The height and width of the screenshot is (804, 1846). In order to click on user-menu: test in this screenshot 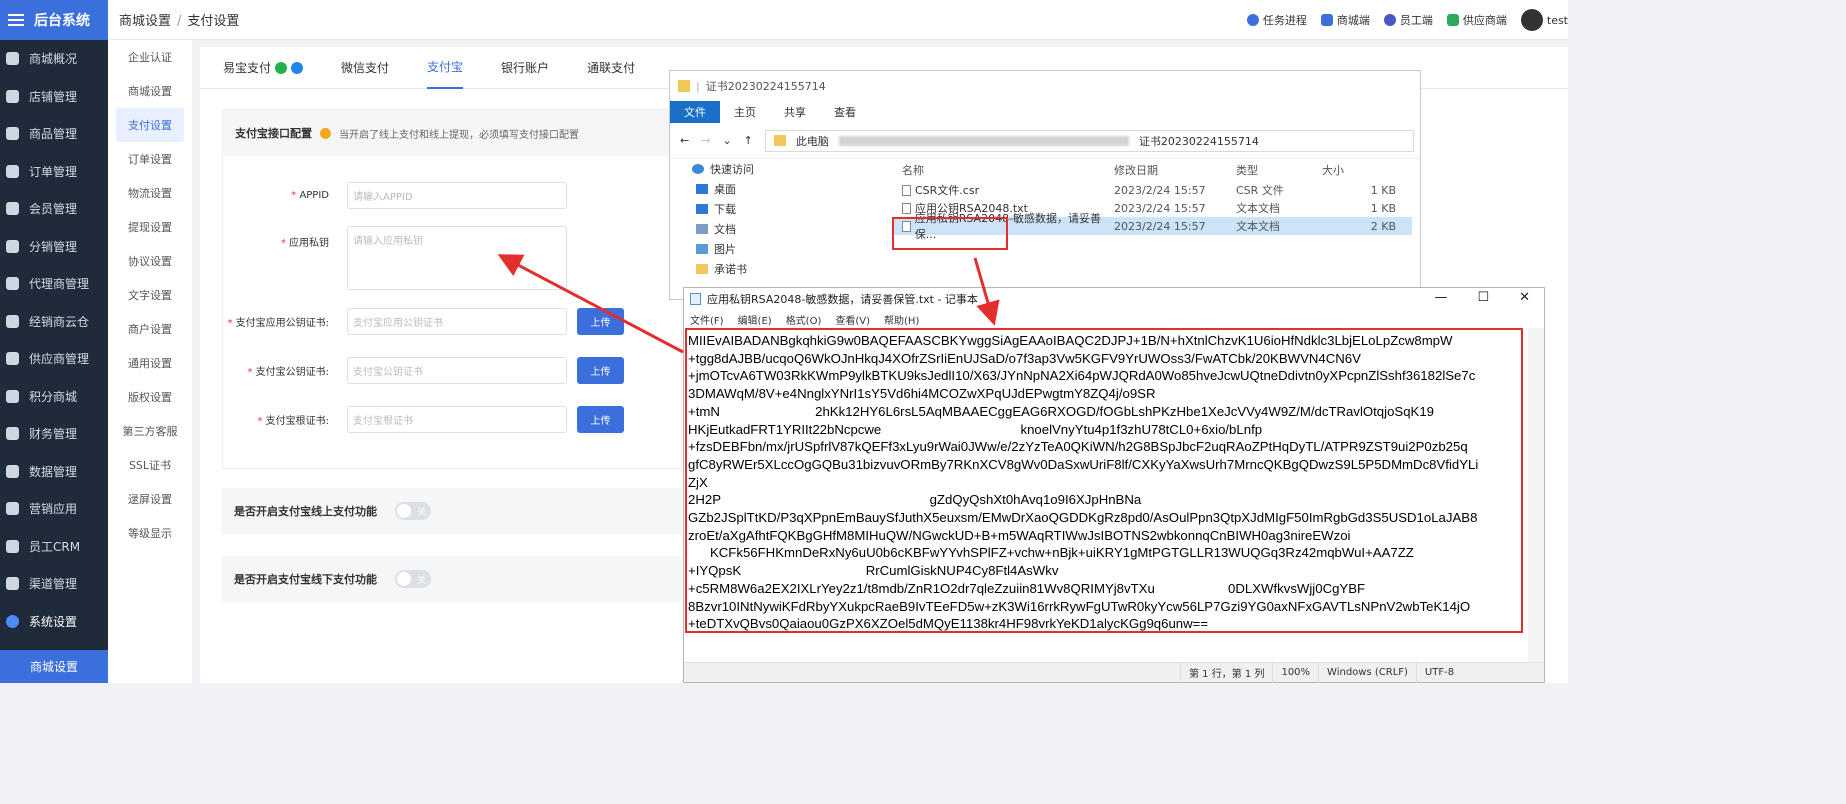, I will do `click(1544, 20)`.